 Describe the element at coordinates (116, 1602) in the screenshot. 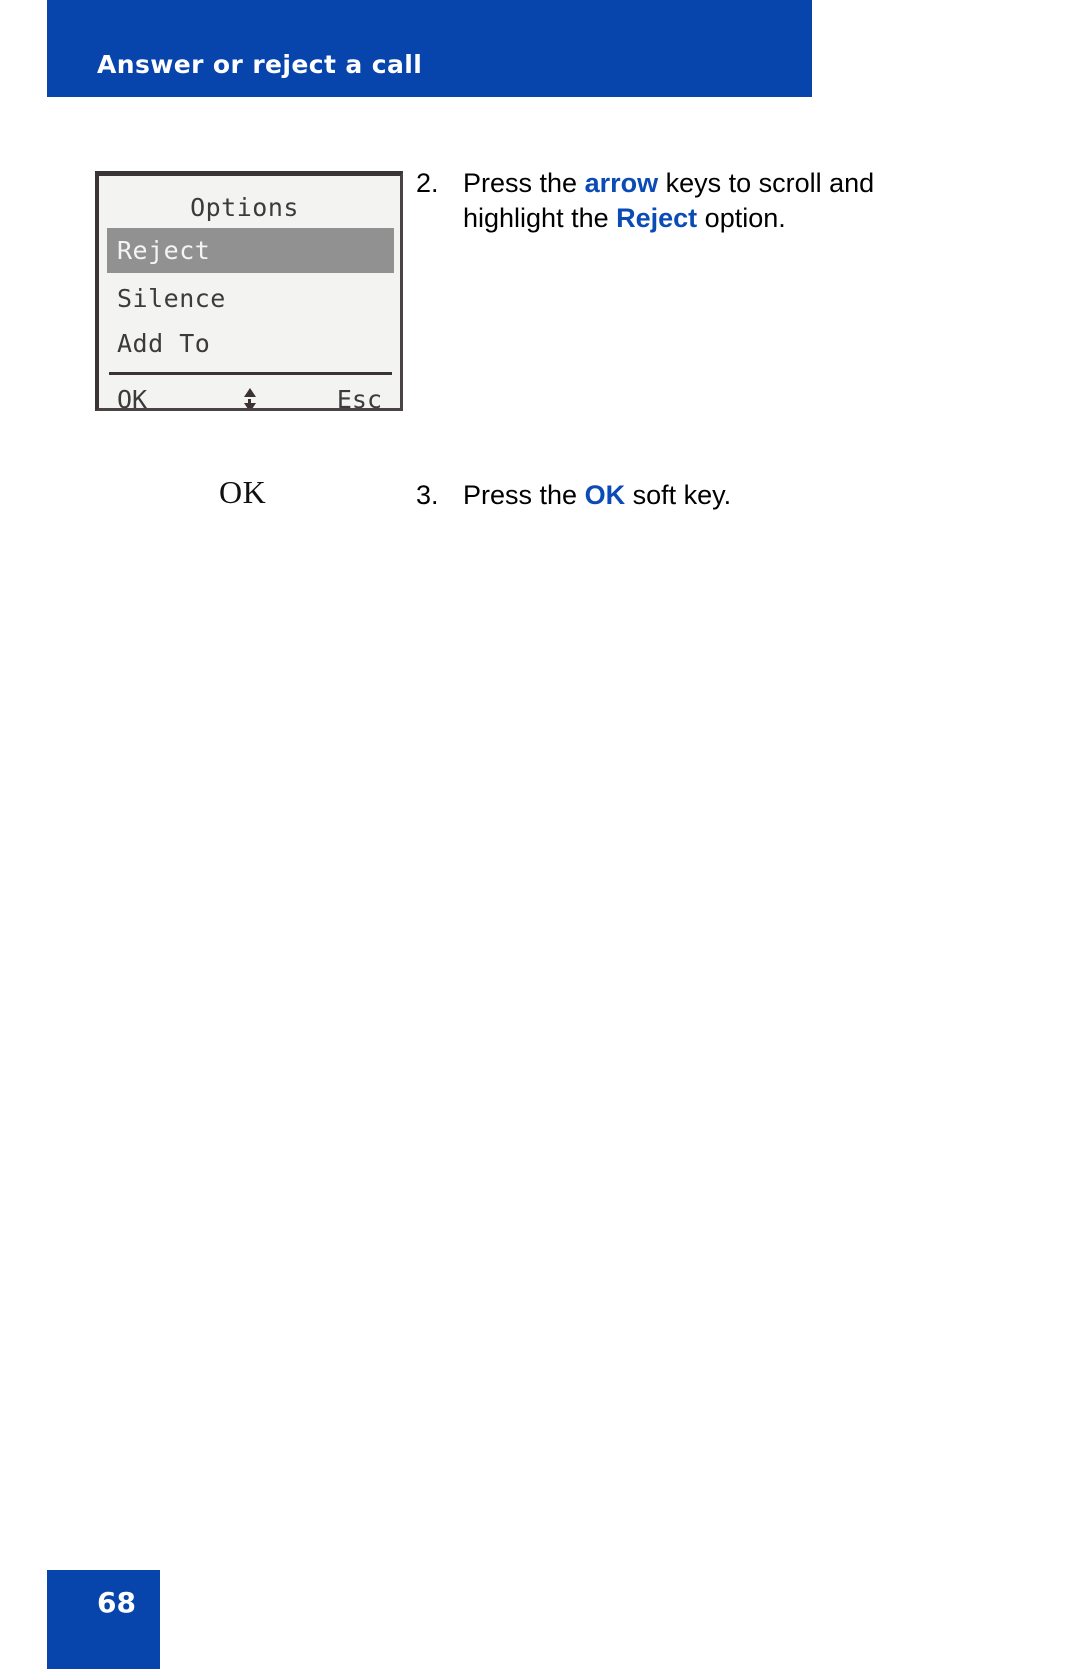

I see `page-number: 68` at that location.